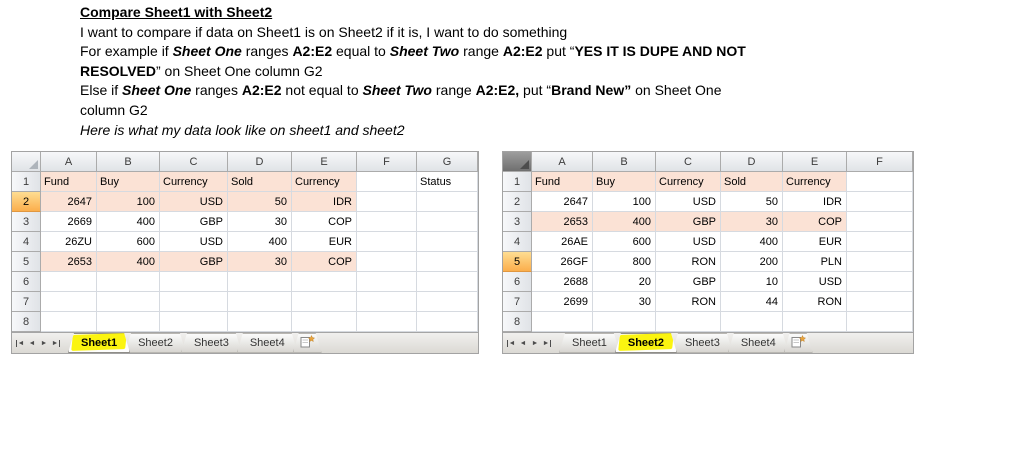 This screenshot has width=1033, height=460. I want to click on cell-b6: 20, so click(624, 282).